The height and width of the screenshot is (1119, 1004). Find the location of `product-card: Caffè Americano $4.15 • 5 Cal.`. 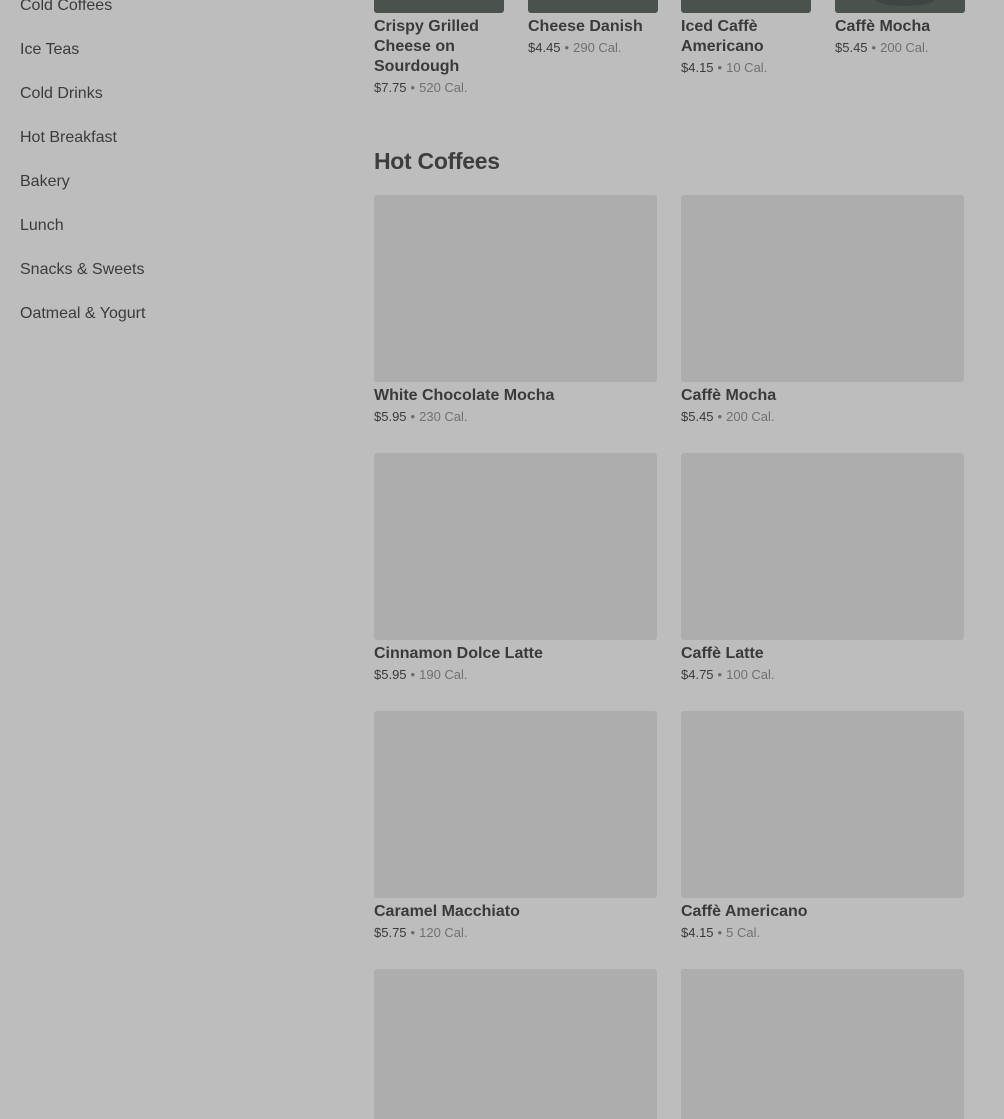

product-card: Caffè Americano $4.15 • 5 Cal. is located at coordinates (822, 826).